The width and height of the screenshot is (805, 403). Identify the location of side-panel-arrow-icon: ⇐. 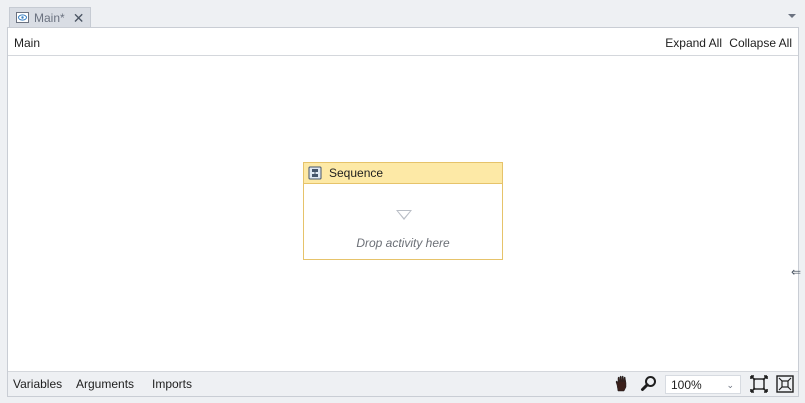
(796, 272).